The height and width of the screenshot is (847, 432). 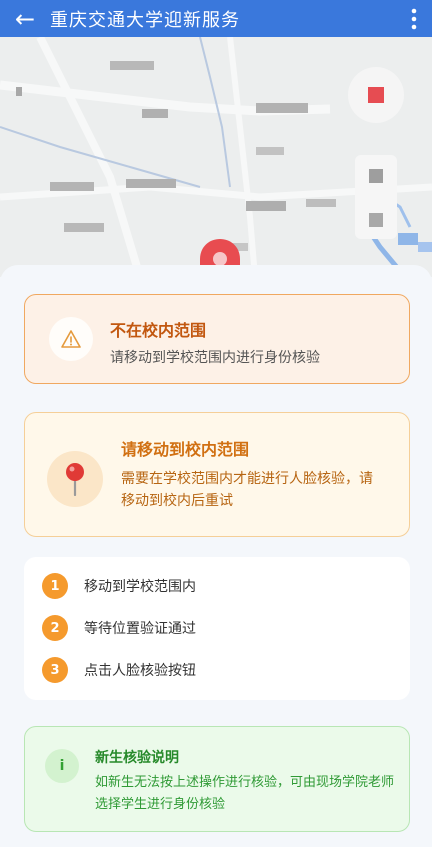 What do you see at coordinates (140, 671) in the screenshot?
I see `step-label: 点击人脸核验按钮` at bounding box center [140, 671].